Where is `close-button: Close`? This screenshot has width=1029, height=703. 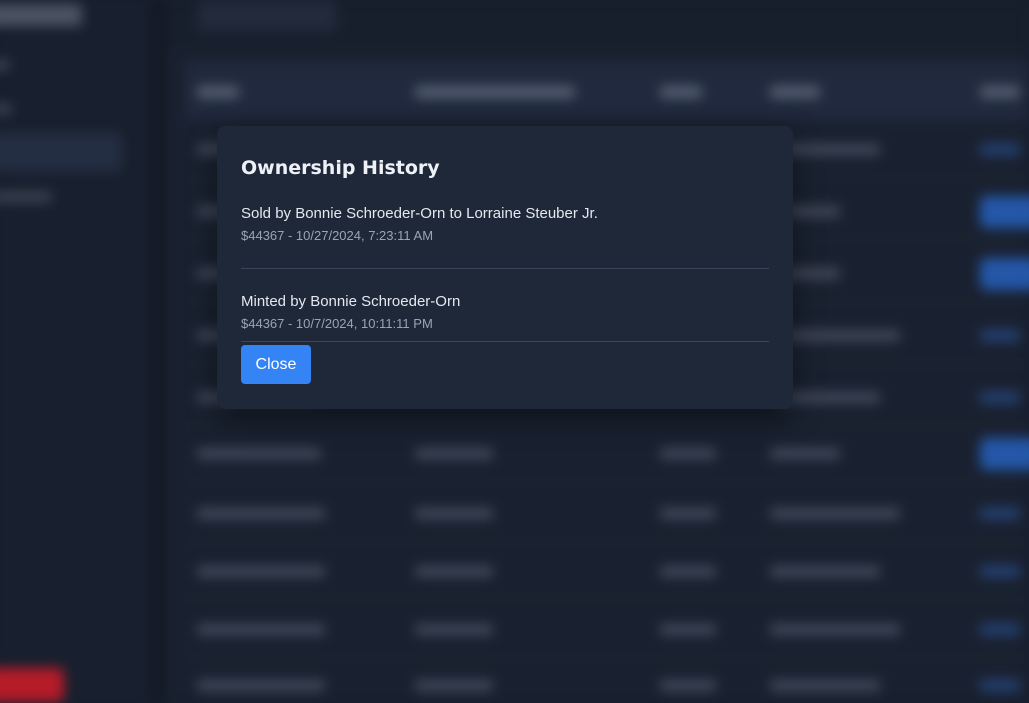
close-button: Close is located at coordinates (276, 364).